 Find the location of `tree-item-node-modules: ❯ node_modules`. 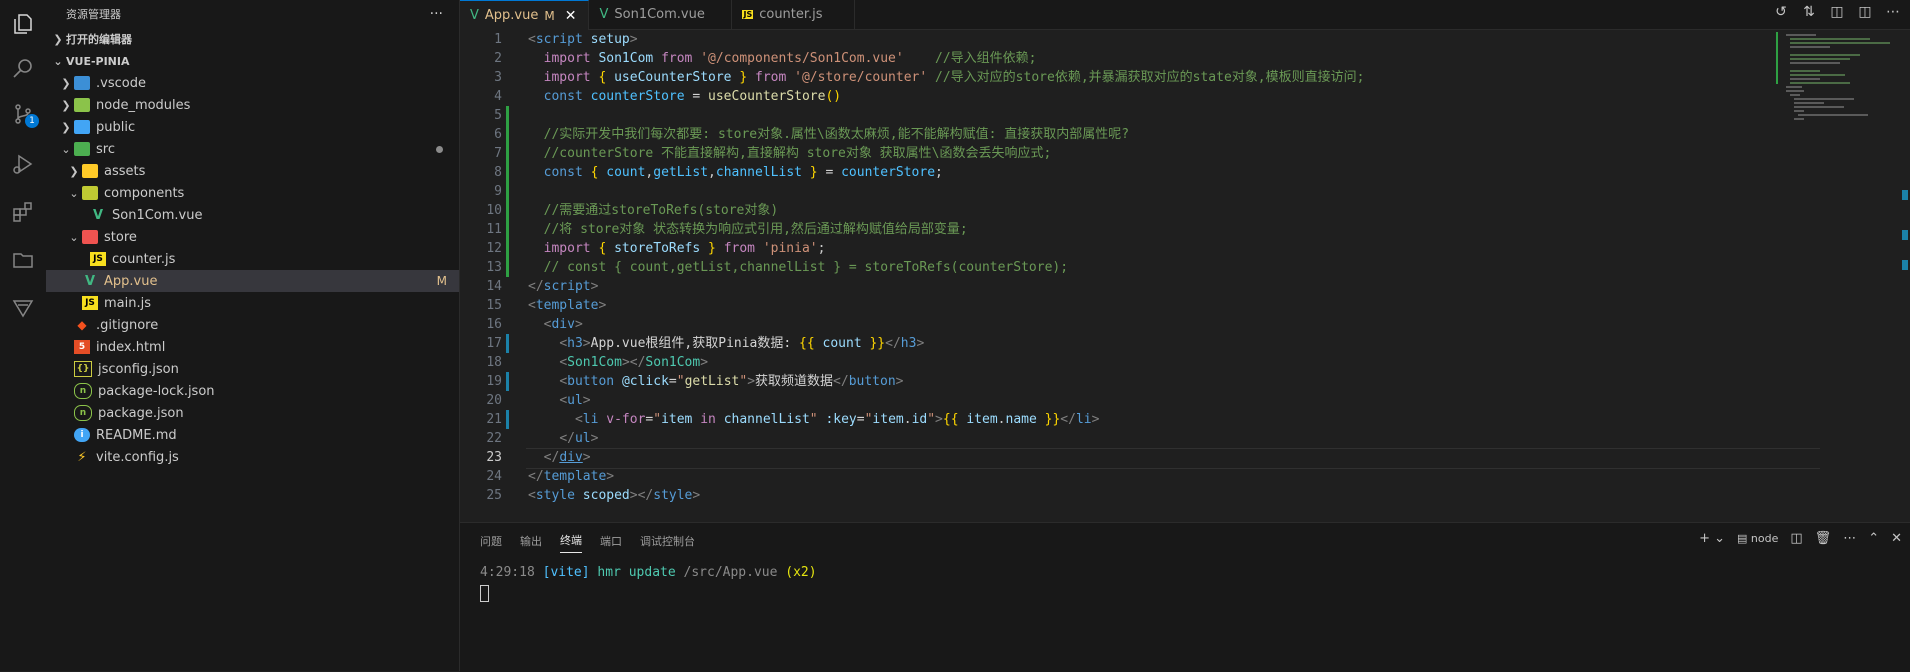

tree-item-node-modules: ❯ node_modules is located at coordinates (252, 105).